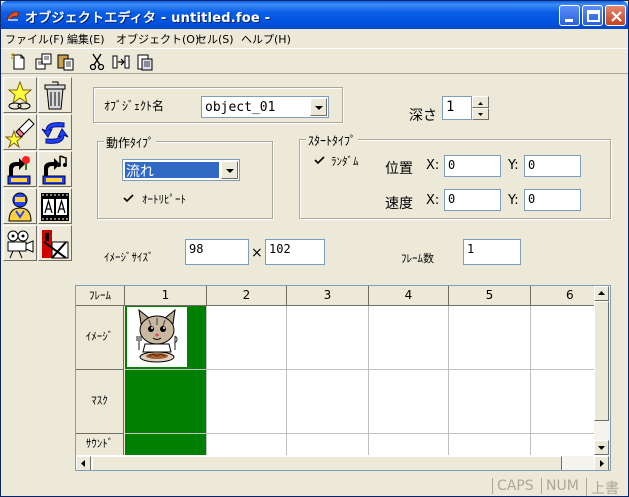 The image size is (629, 497). Describe the element at coordinates (592, 15) in the screenshot. I see `maximize-button` at that location.